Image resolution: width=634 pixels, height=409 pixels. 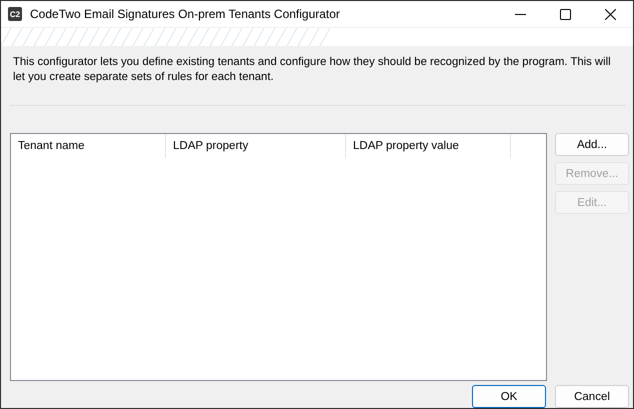 I want to click on window-title: CodeTwo Email Signatures On-prem Tenants Configurator, so click(x=185, y=14).